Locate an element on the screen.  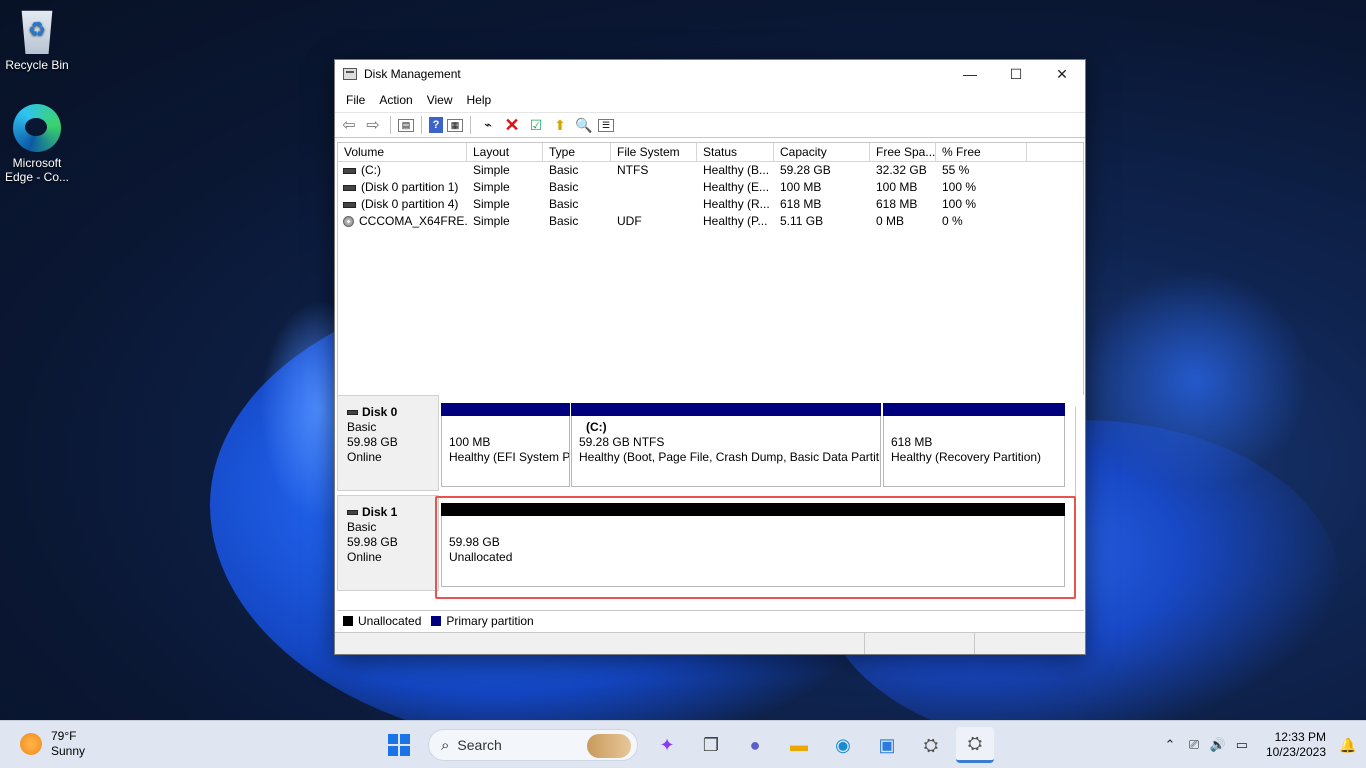
legend-label-primary: Primary partition is located at coordinates (490, 620).